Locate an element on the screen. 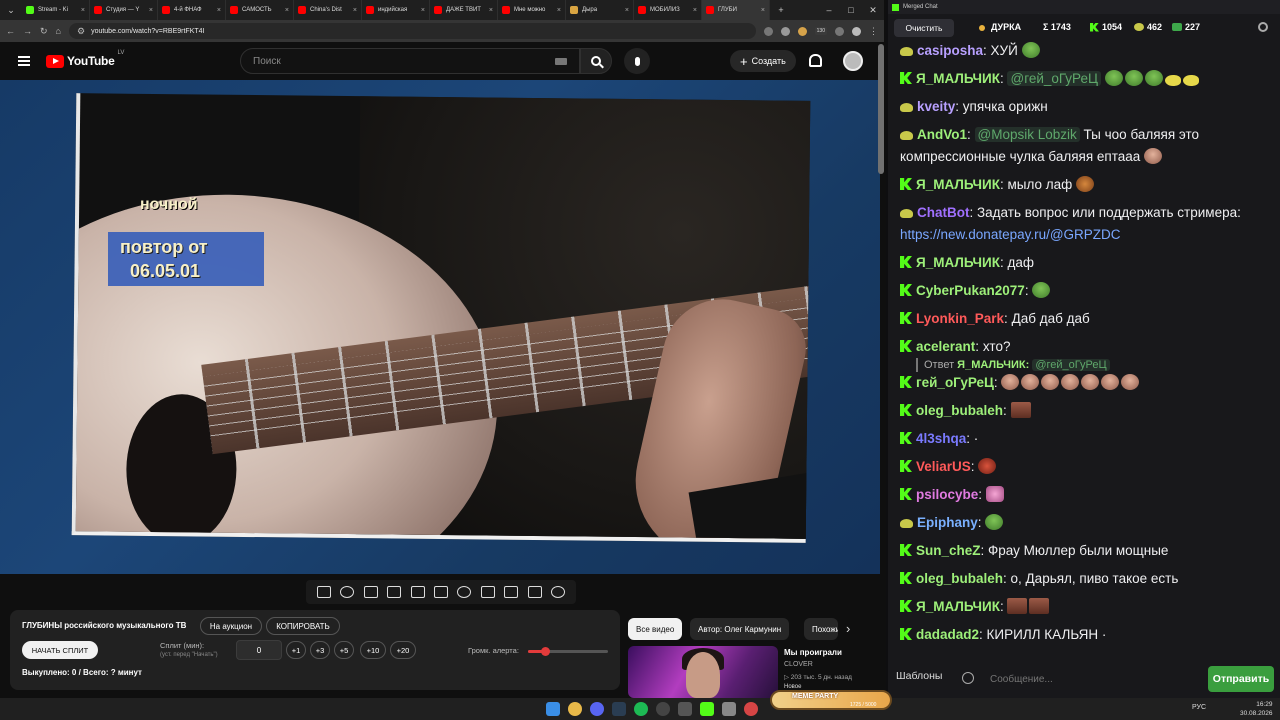  chip-all-videos: Все видео is located at coordinates (655, 629).